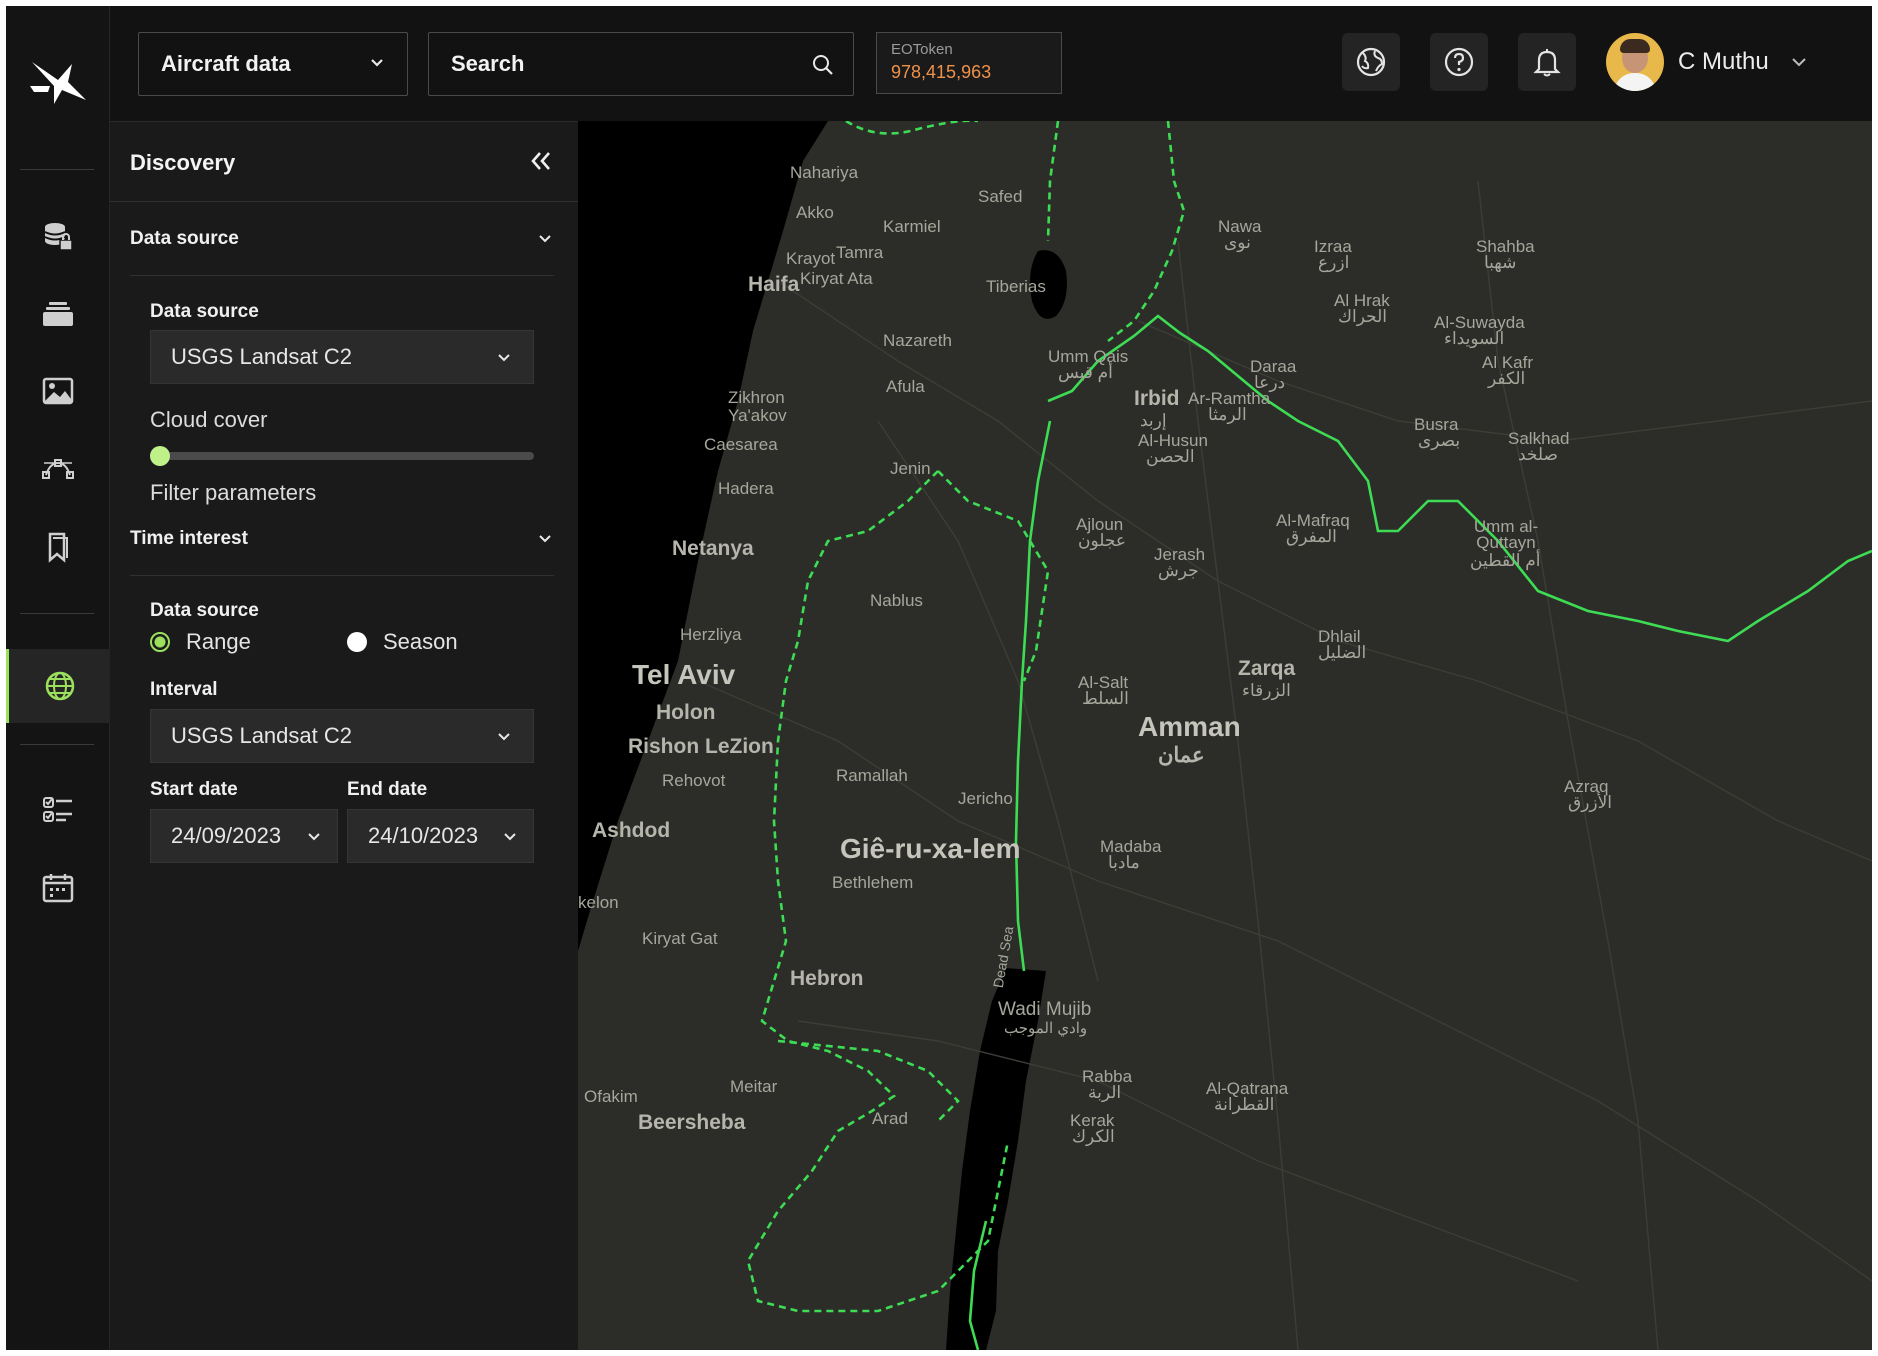 The height and width of the screenshot is (1356, 1878). What do you see at coordinates (1500, 262) in the screenshot?
I see `map-label: شهبا` at bounding box center [1500, 262].